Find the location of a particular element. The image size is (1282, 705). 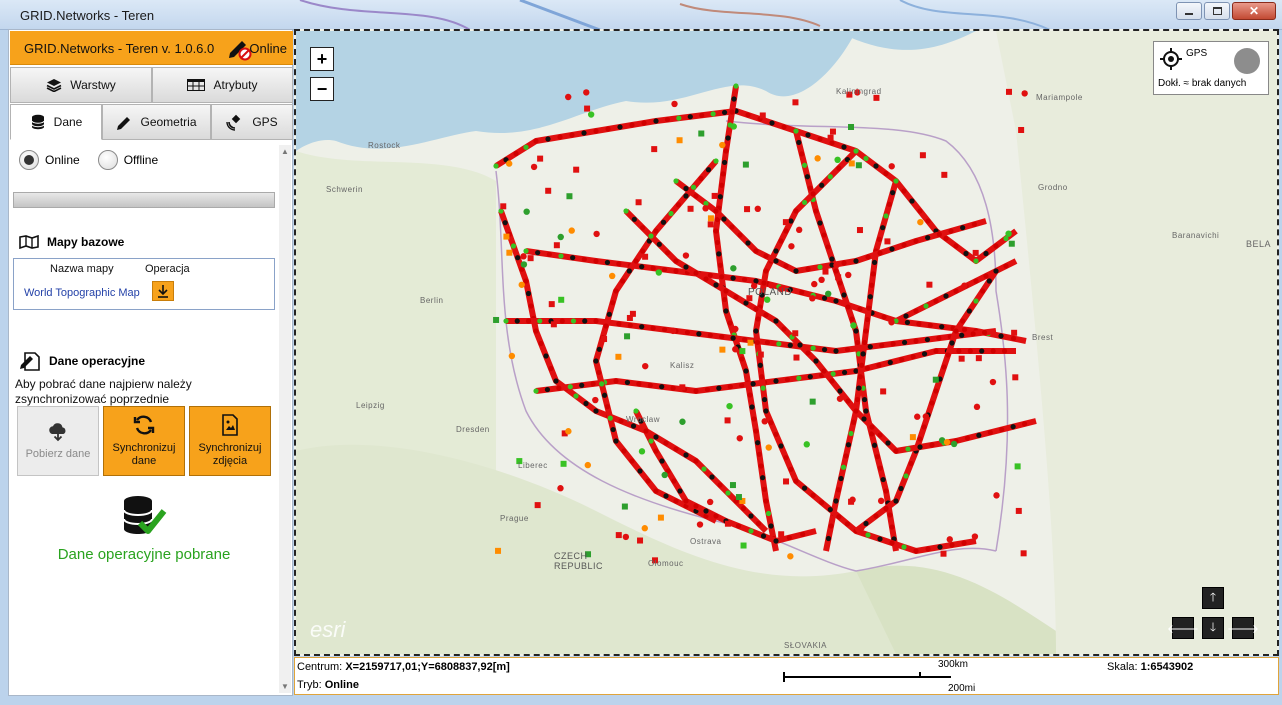

mode-label: Tryb: is located at coordinates (309, 685).